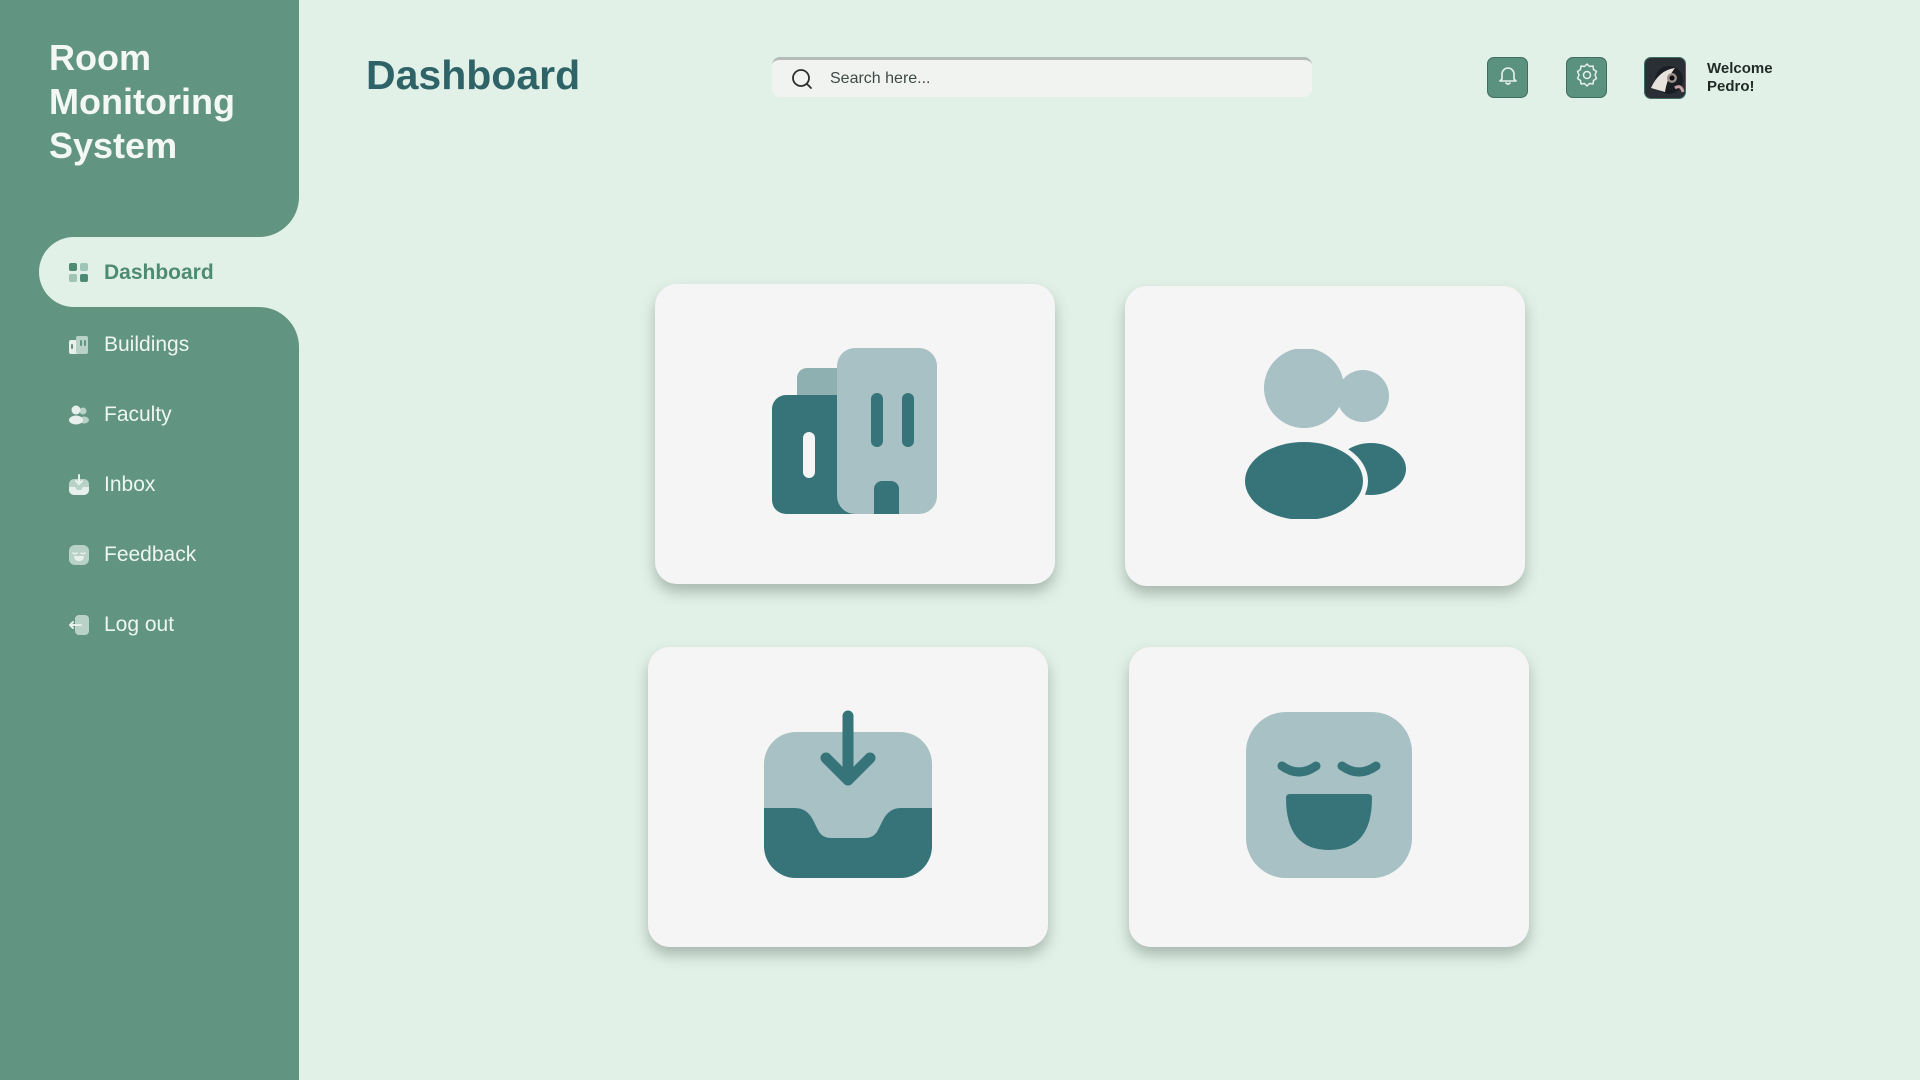  What do you see at coordinates (802, 79) in the screenshot?
I see `search-icon` at bounding box center [802, 79].